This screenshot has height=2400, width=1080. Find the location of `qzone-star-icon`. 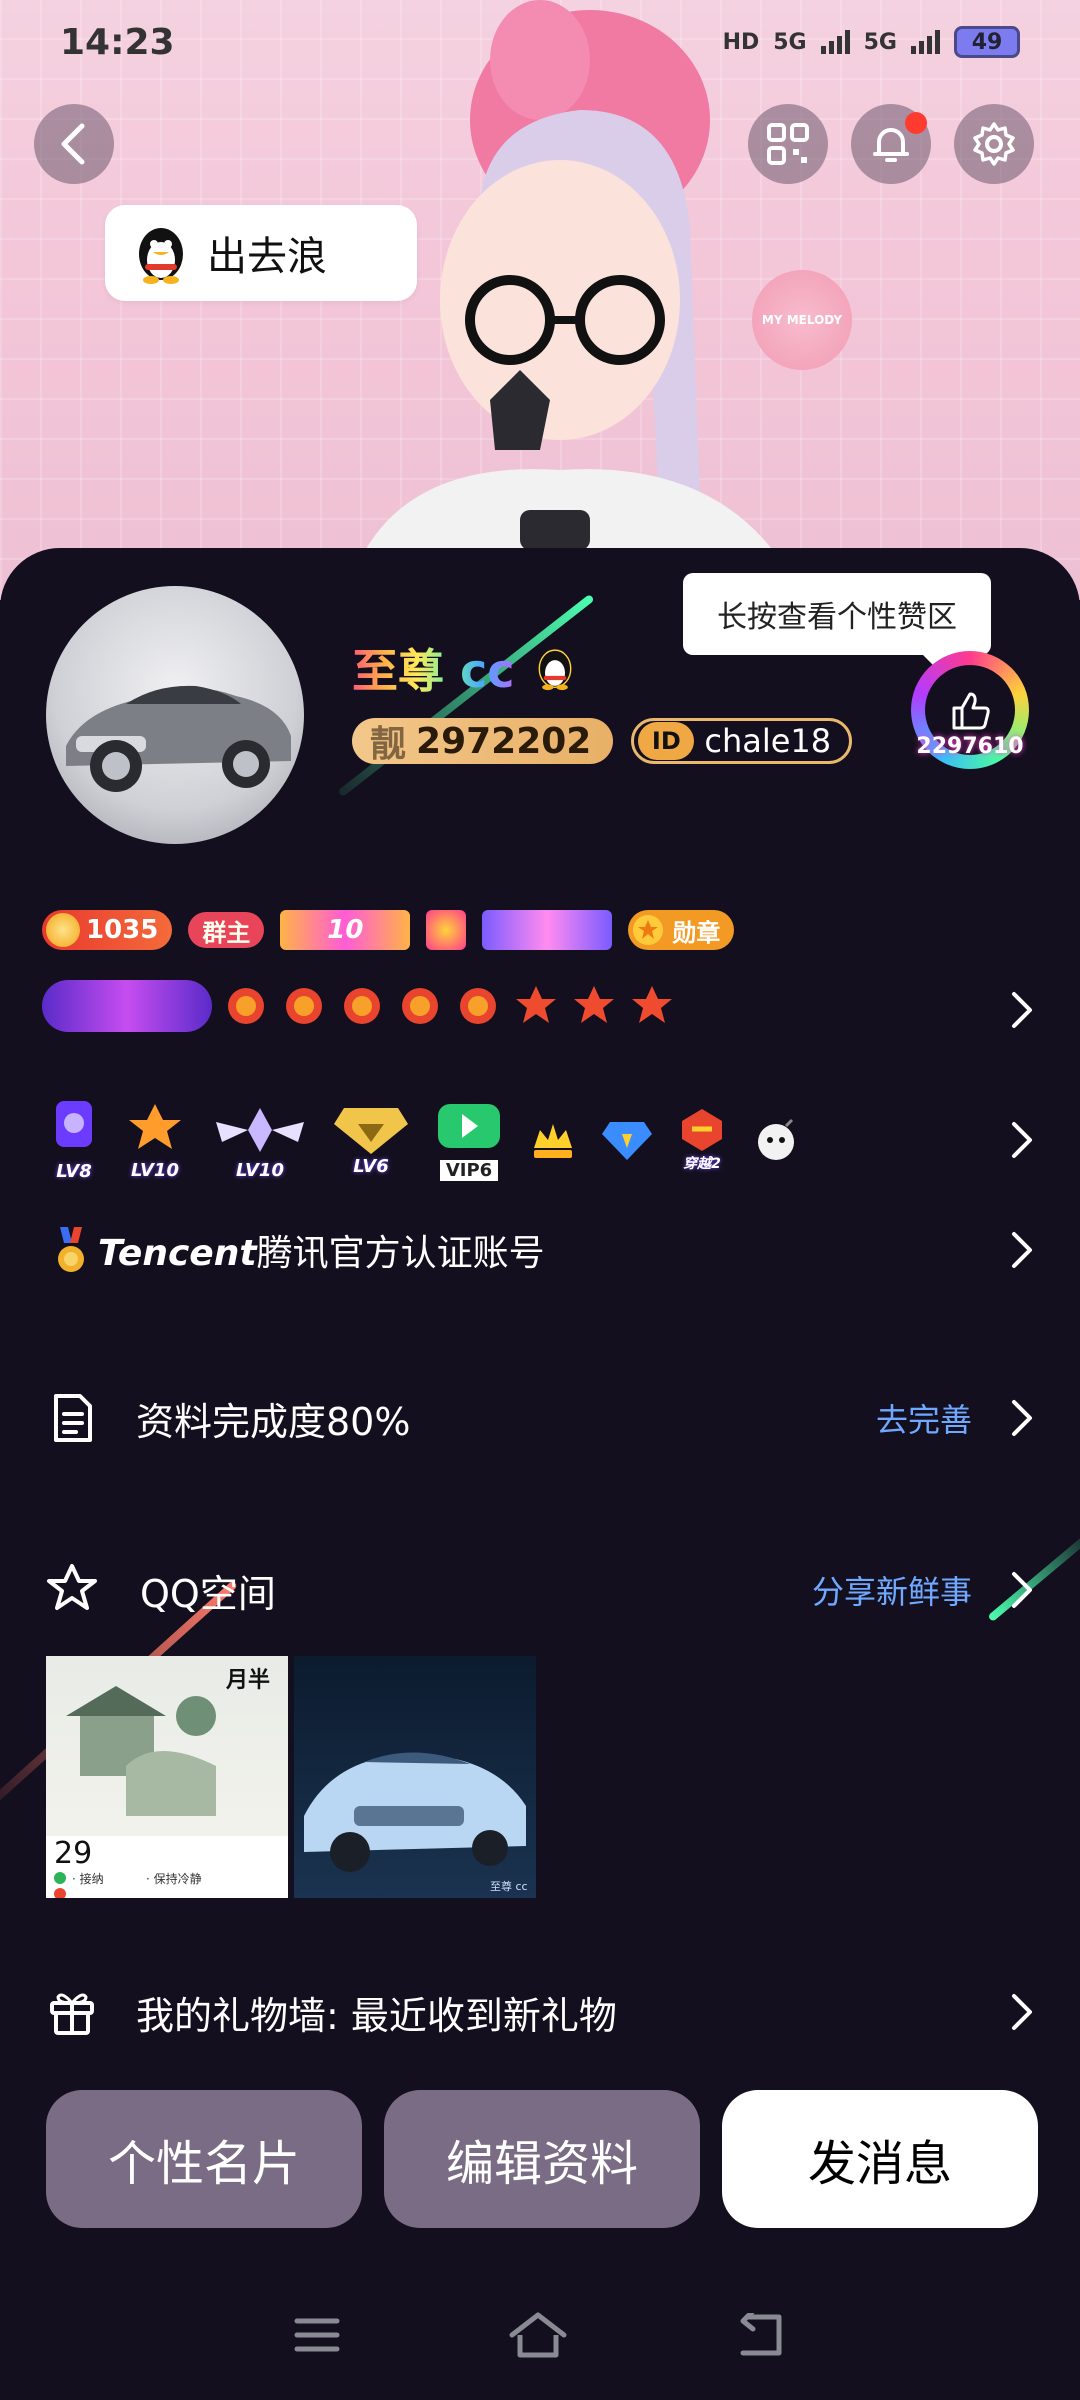

qzone-star-icon is located at coordinates (72, 1587).